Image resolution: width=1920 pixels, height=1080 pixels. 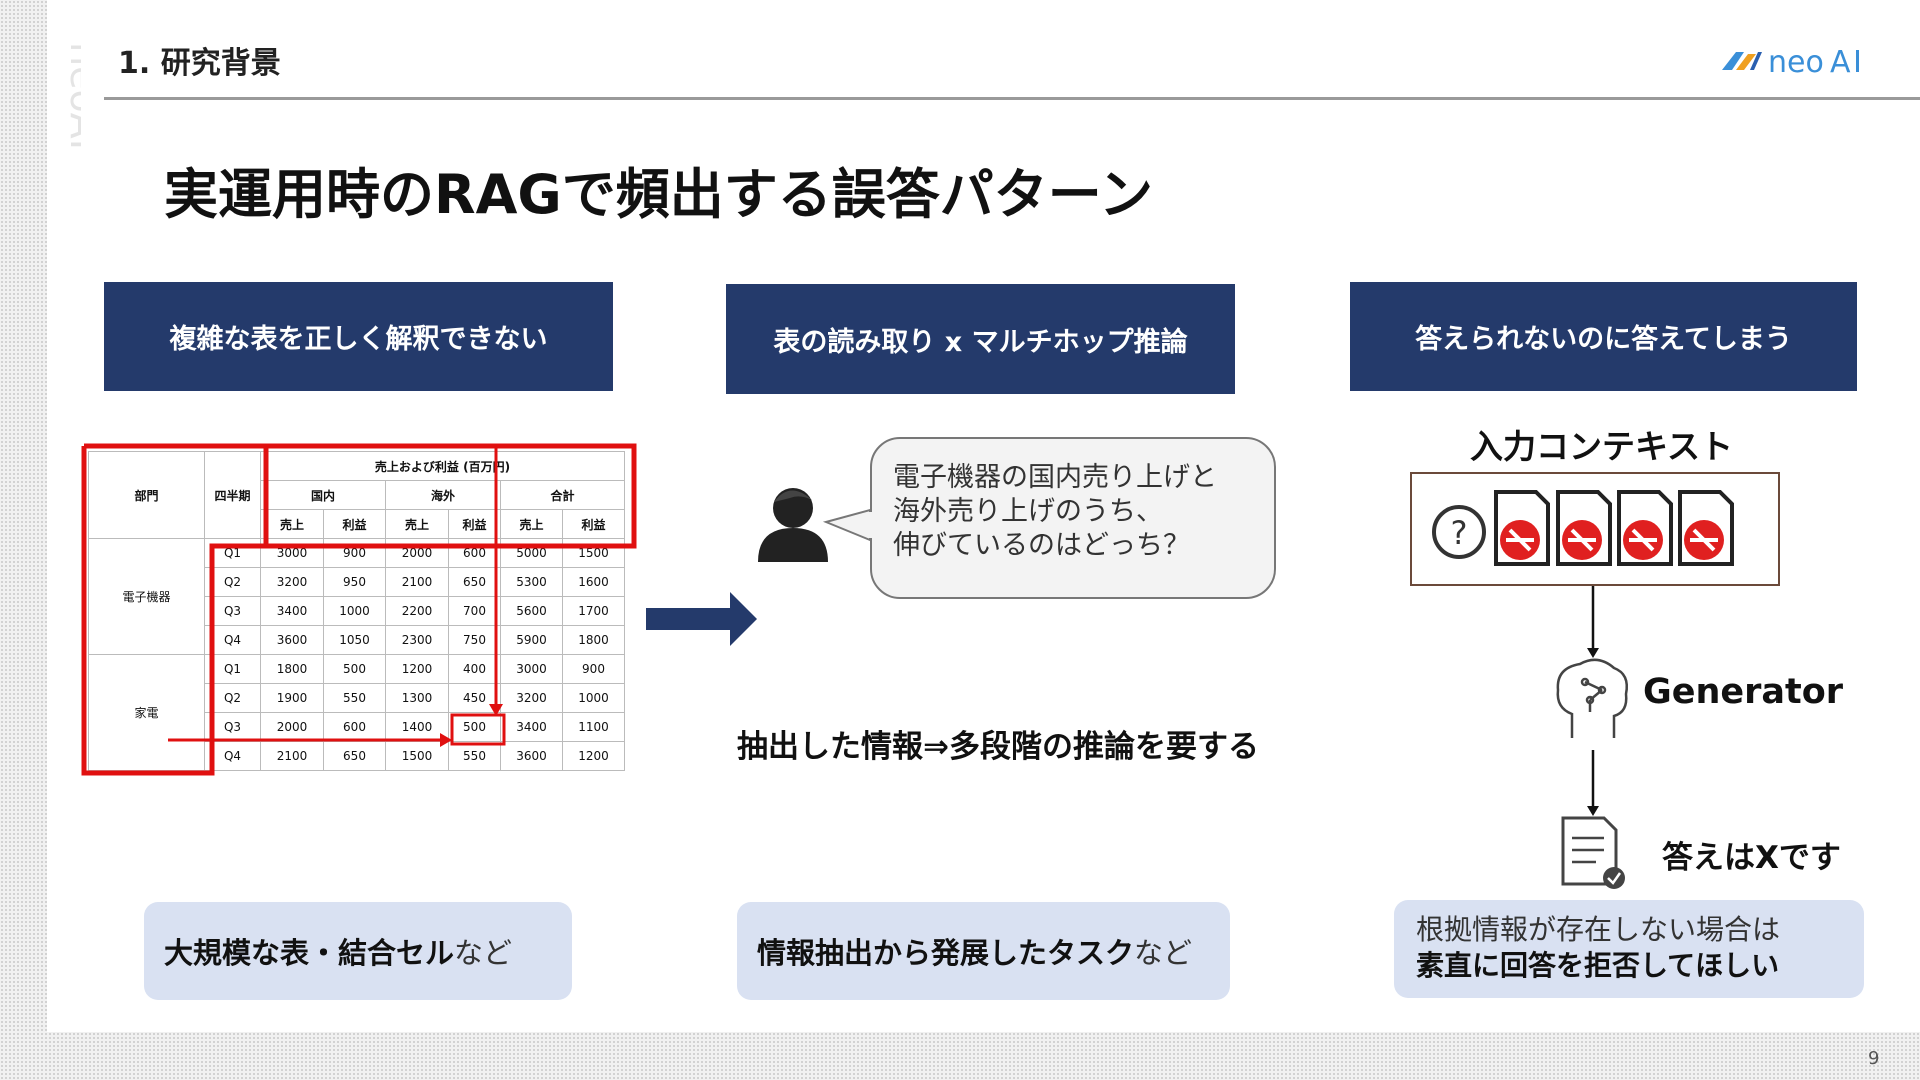 I want to click on answer-label: 答えはXです, so click(x=1751, y=858).